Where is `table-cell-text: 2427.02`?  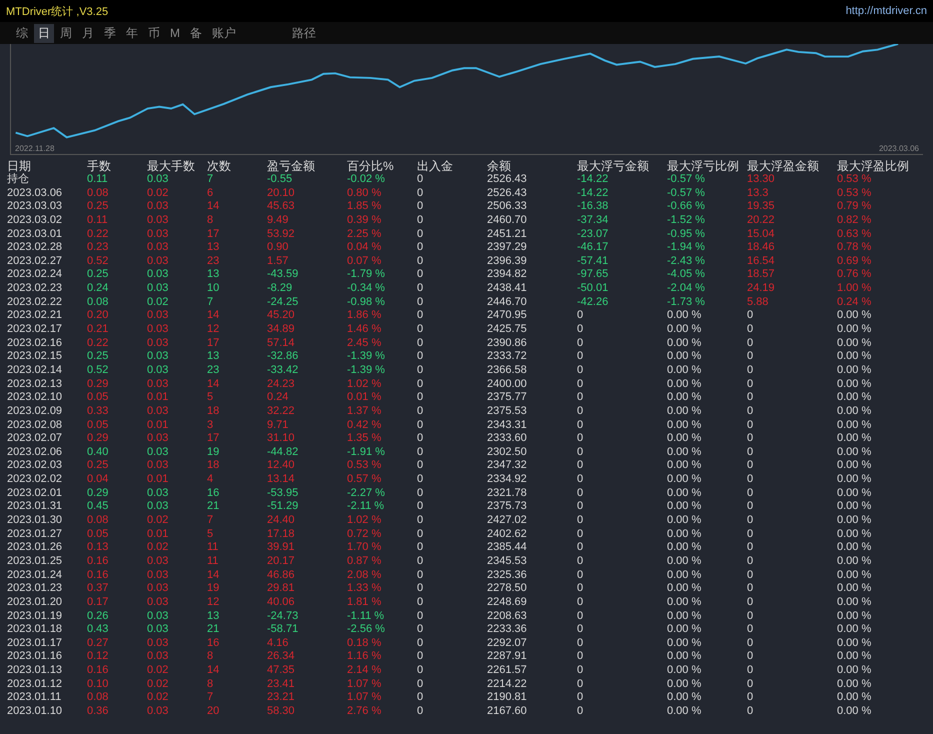
table-cell-text: 2427.02 is located at coordinates (507, 521).